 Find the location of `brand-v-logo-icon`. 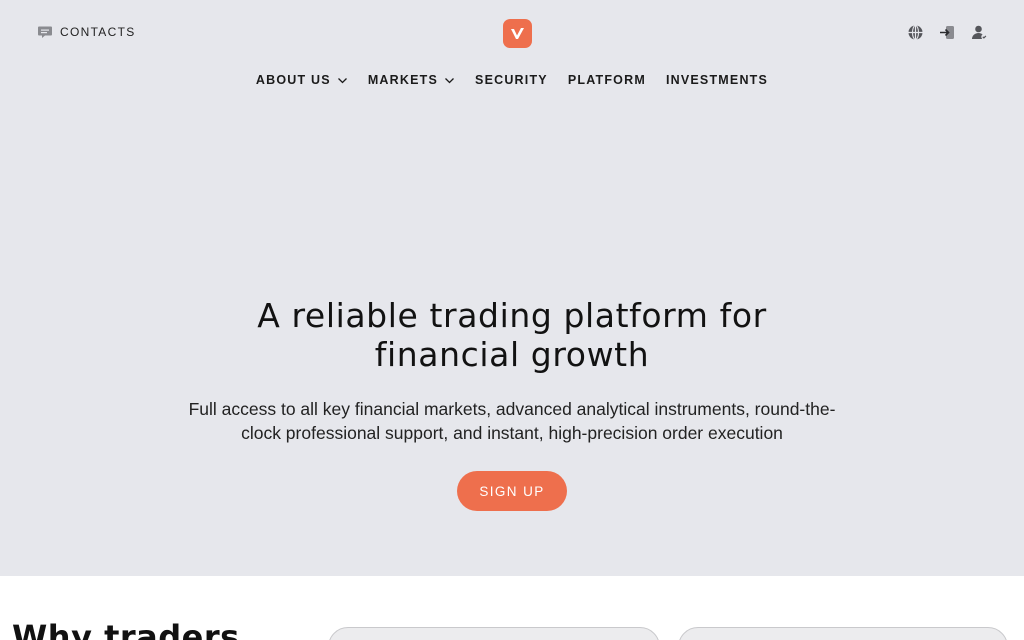

brand-v-logo-icon is located at coordinates (517, 33).